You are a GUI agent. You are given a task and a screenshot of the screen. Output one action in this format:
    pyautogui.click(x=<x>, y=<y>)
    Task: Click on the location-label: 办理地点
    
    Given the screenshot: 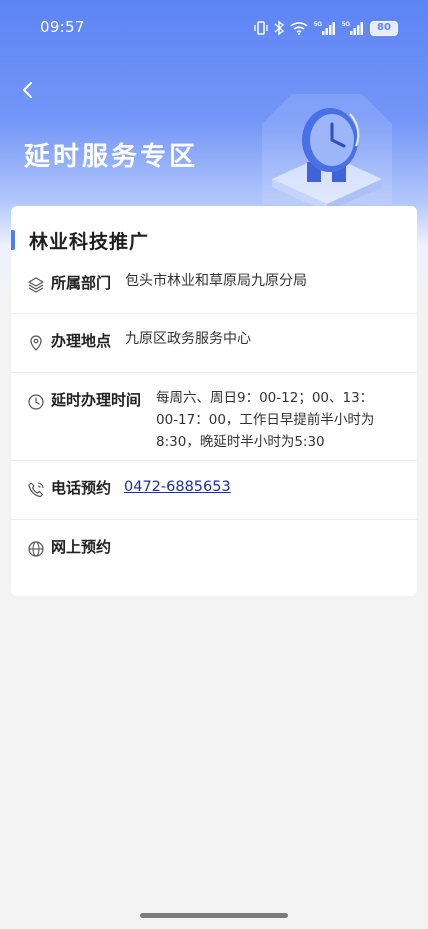 What is the action you would take?
    pyautogui.click(x=81, y=341)
    